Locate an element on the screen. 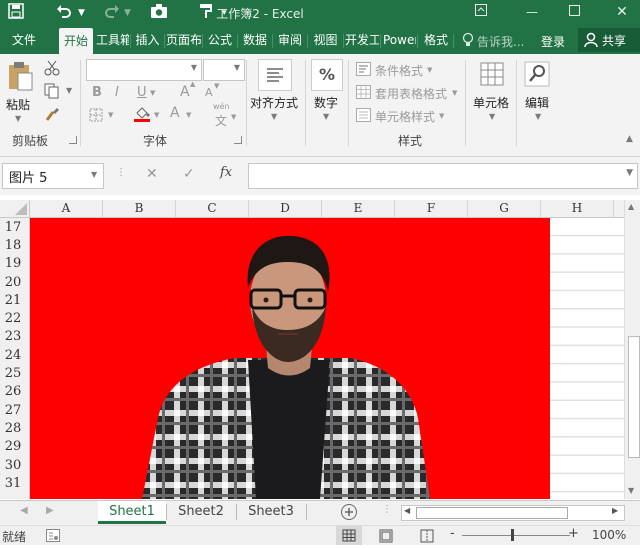 Image resolution: width=640 pixels, height=548 pixels. cancel-formula-button: ✕ is located at coordinates (152, 174).